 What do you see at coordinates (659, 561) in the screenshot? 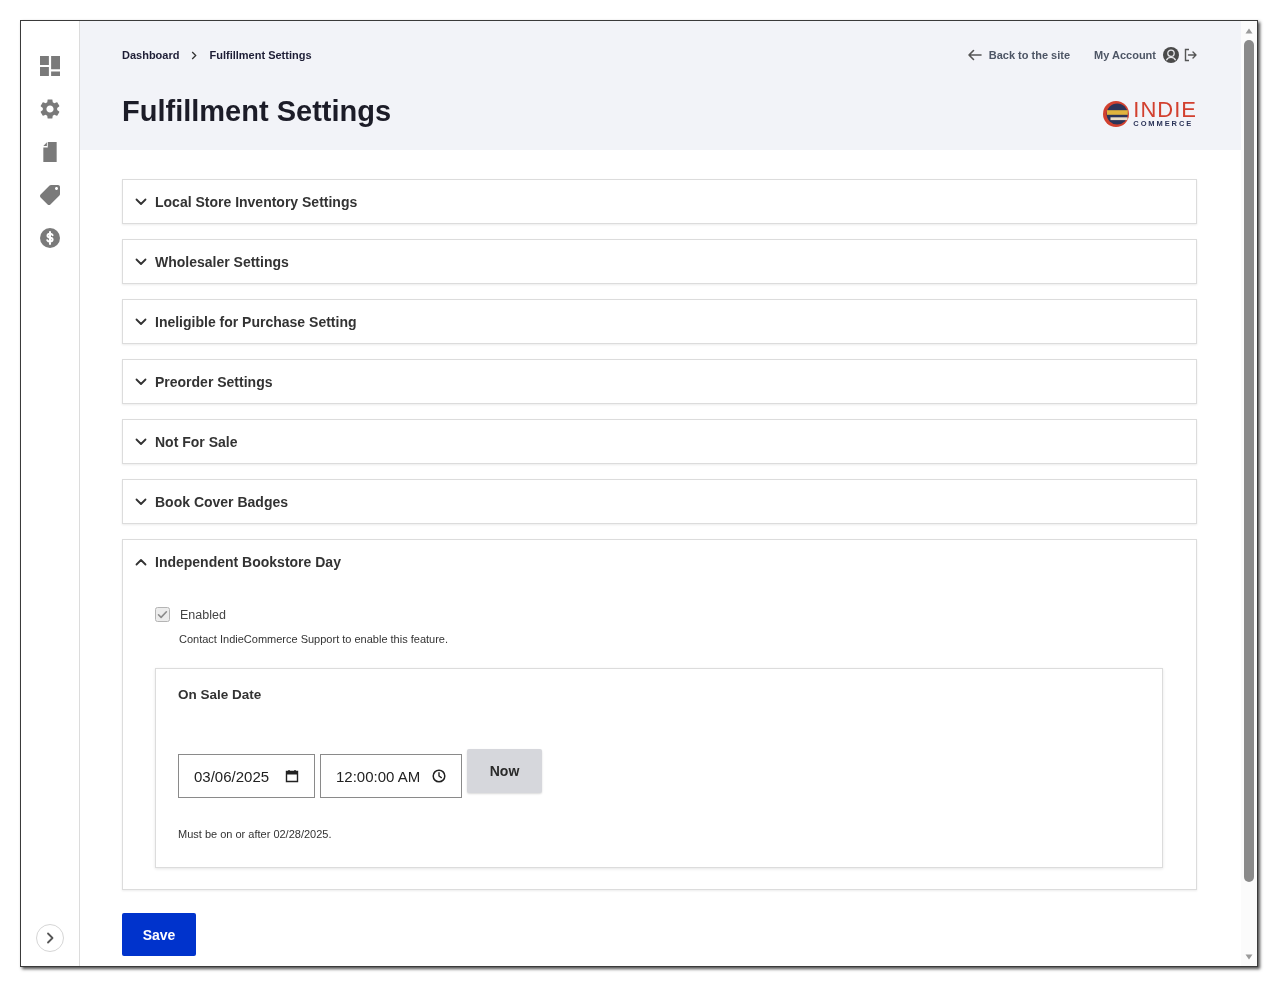
I see `accordion-header: Independent Bookstore Day` at bounding box center [659, 561].